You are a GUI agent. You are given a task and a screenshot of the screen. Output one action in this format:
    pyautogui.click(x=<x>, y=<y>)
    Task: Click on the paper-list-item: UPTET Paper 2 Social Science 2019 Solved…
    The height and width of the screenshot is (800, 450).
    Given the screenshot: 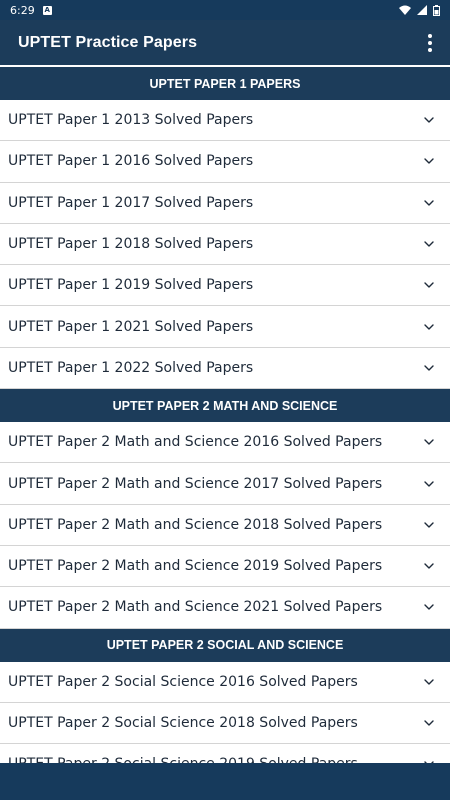 What is the action you would take?
    pyautogui.click(x=225, y=753)
    